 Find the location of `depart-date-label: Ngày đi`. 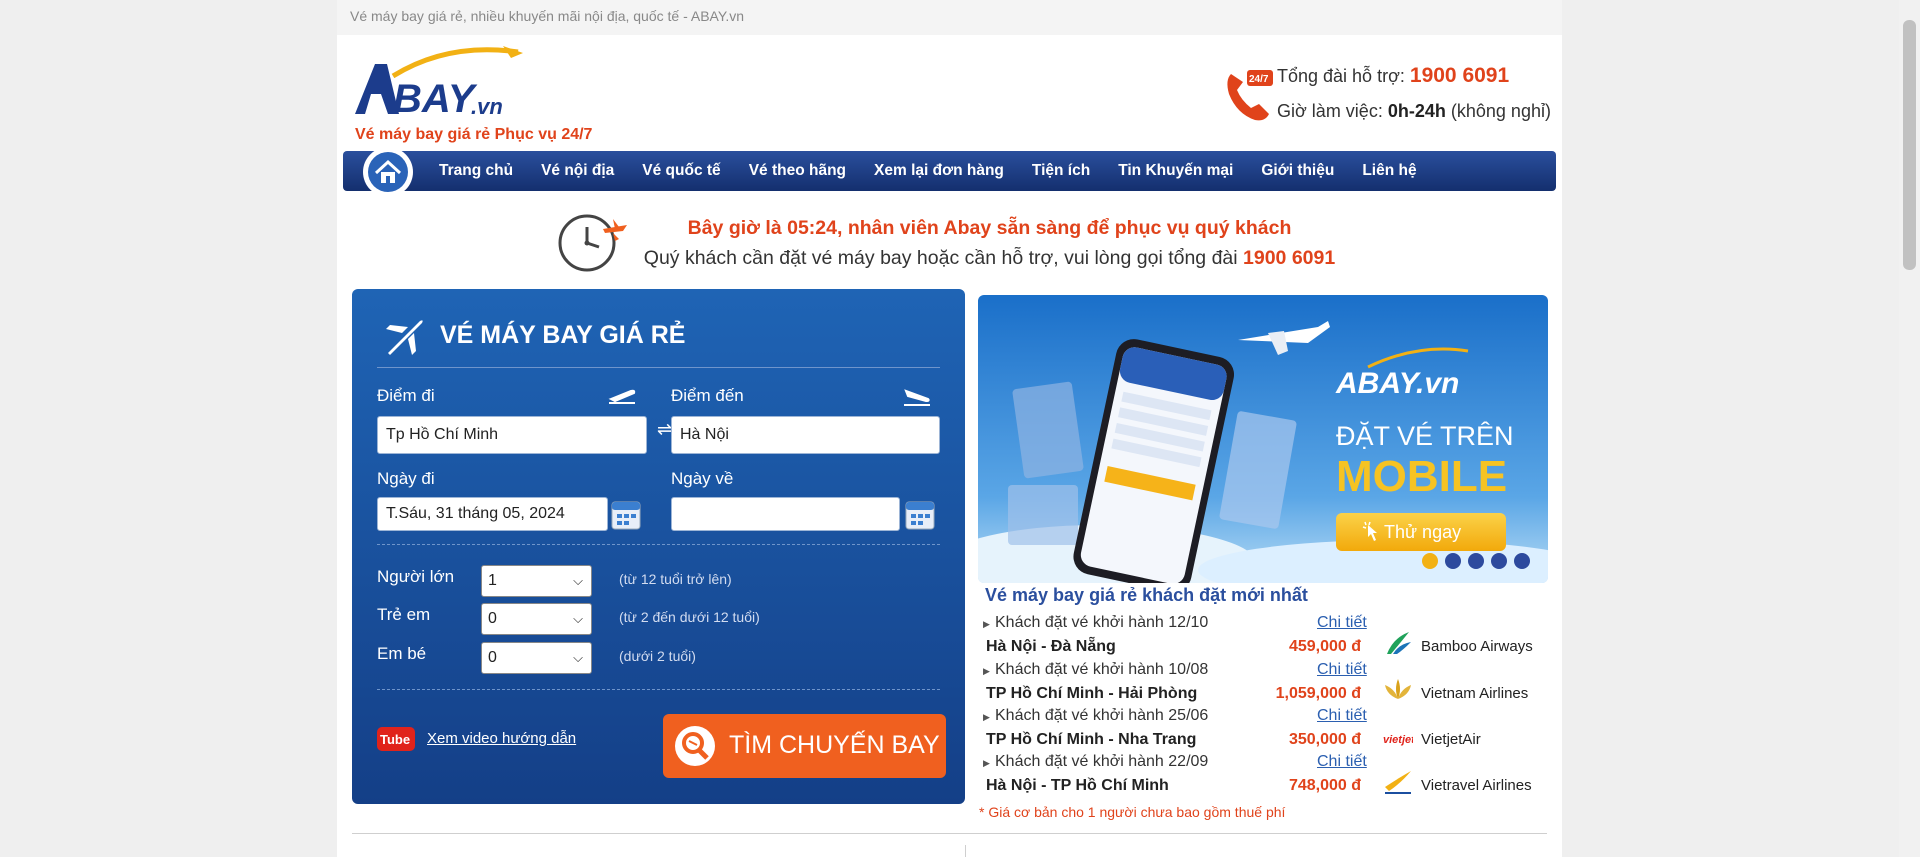

depart-date-label: Ngày đi is located at coordinates (406, 478).